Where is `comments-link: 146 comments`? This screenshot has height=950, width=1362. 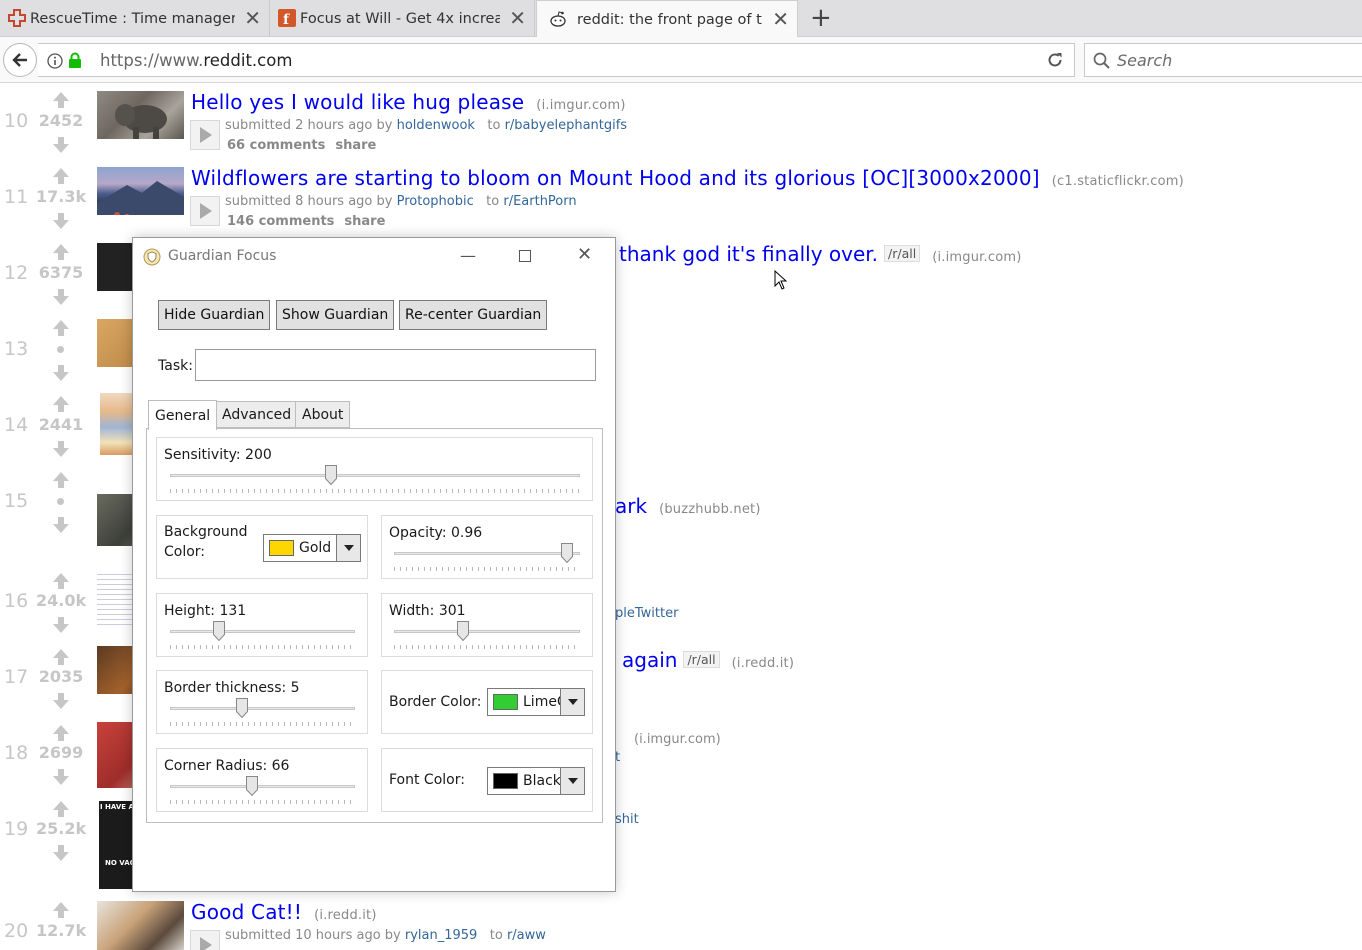 comments-link: 146 comments is located at coordinates (280, 221).